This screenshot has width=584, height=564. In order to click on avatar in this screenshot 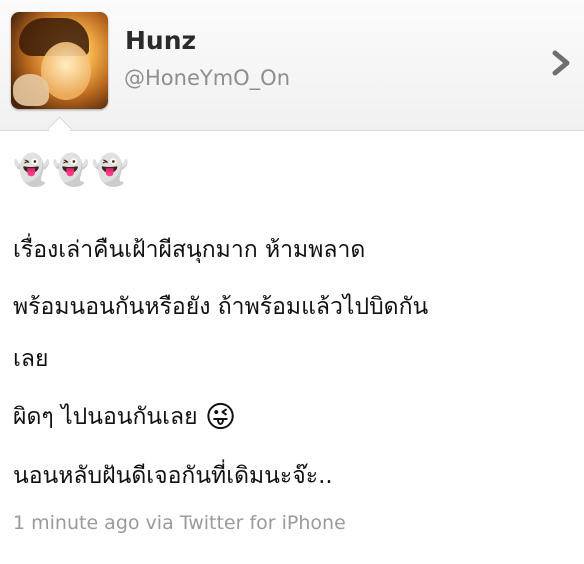, I will do `click(59, 60)`.